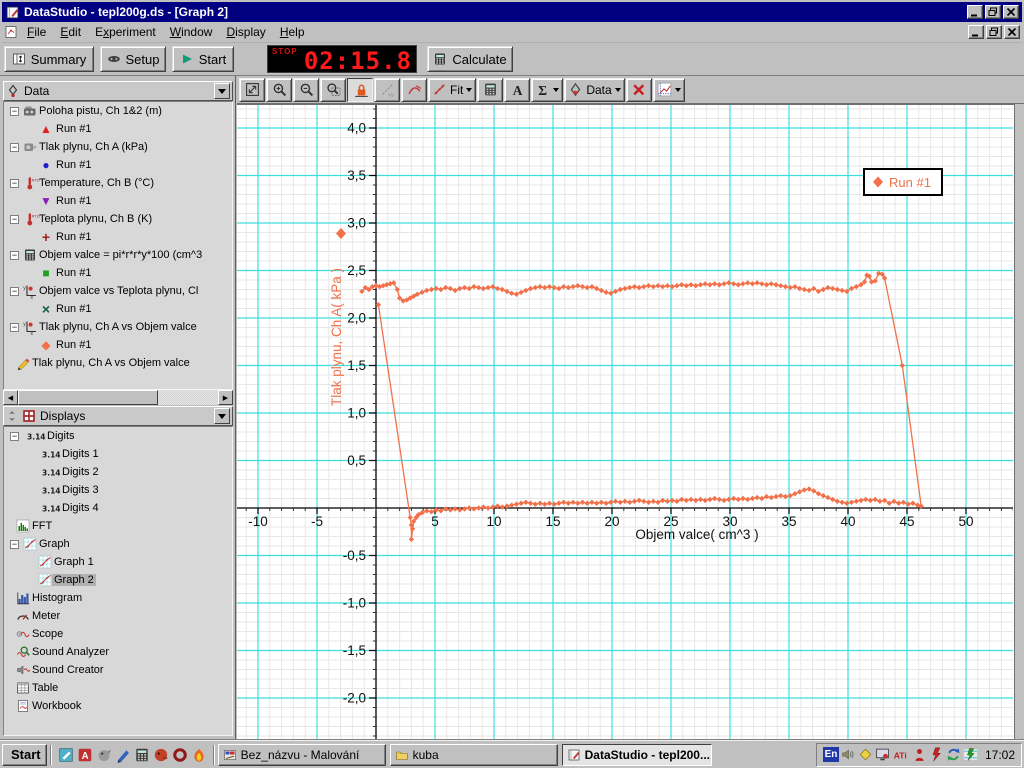 The height and width of the screenshot is (768, 1024). What do you see at coordinates (118, 706) in the screenshot?
I see `tree-item: Workbook` at bounding box center [118, 706].